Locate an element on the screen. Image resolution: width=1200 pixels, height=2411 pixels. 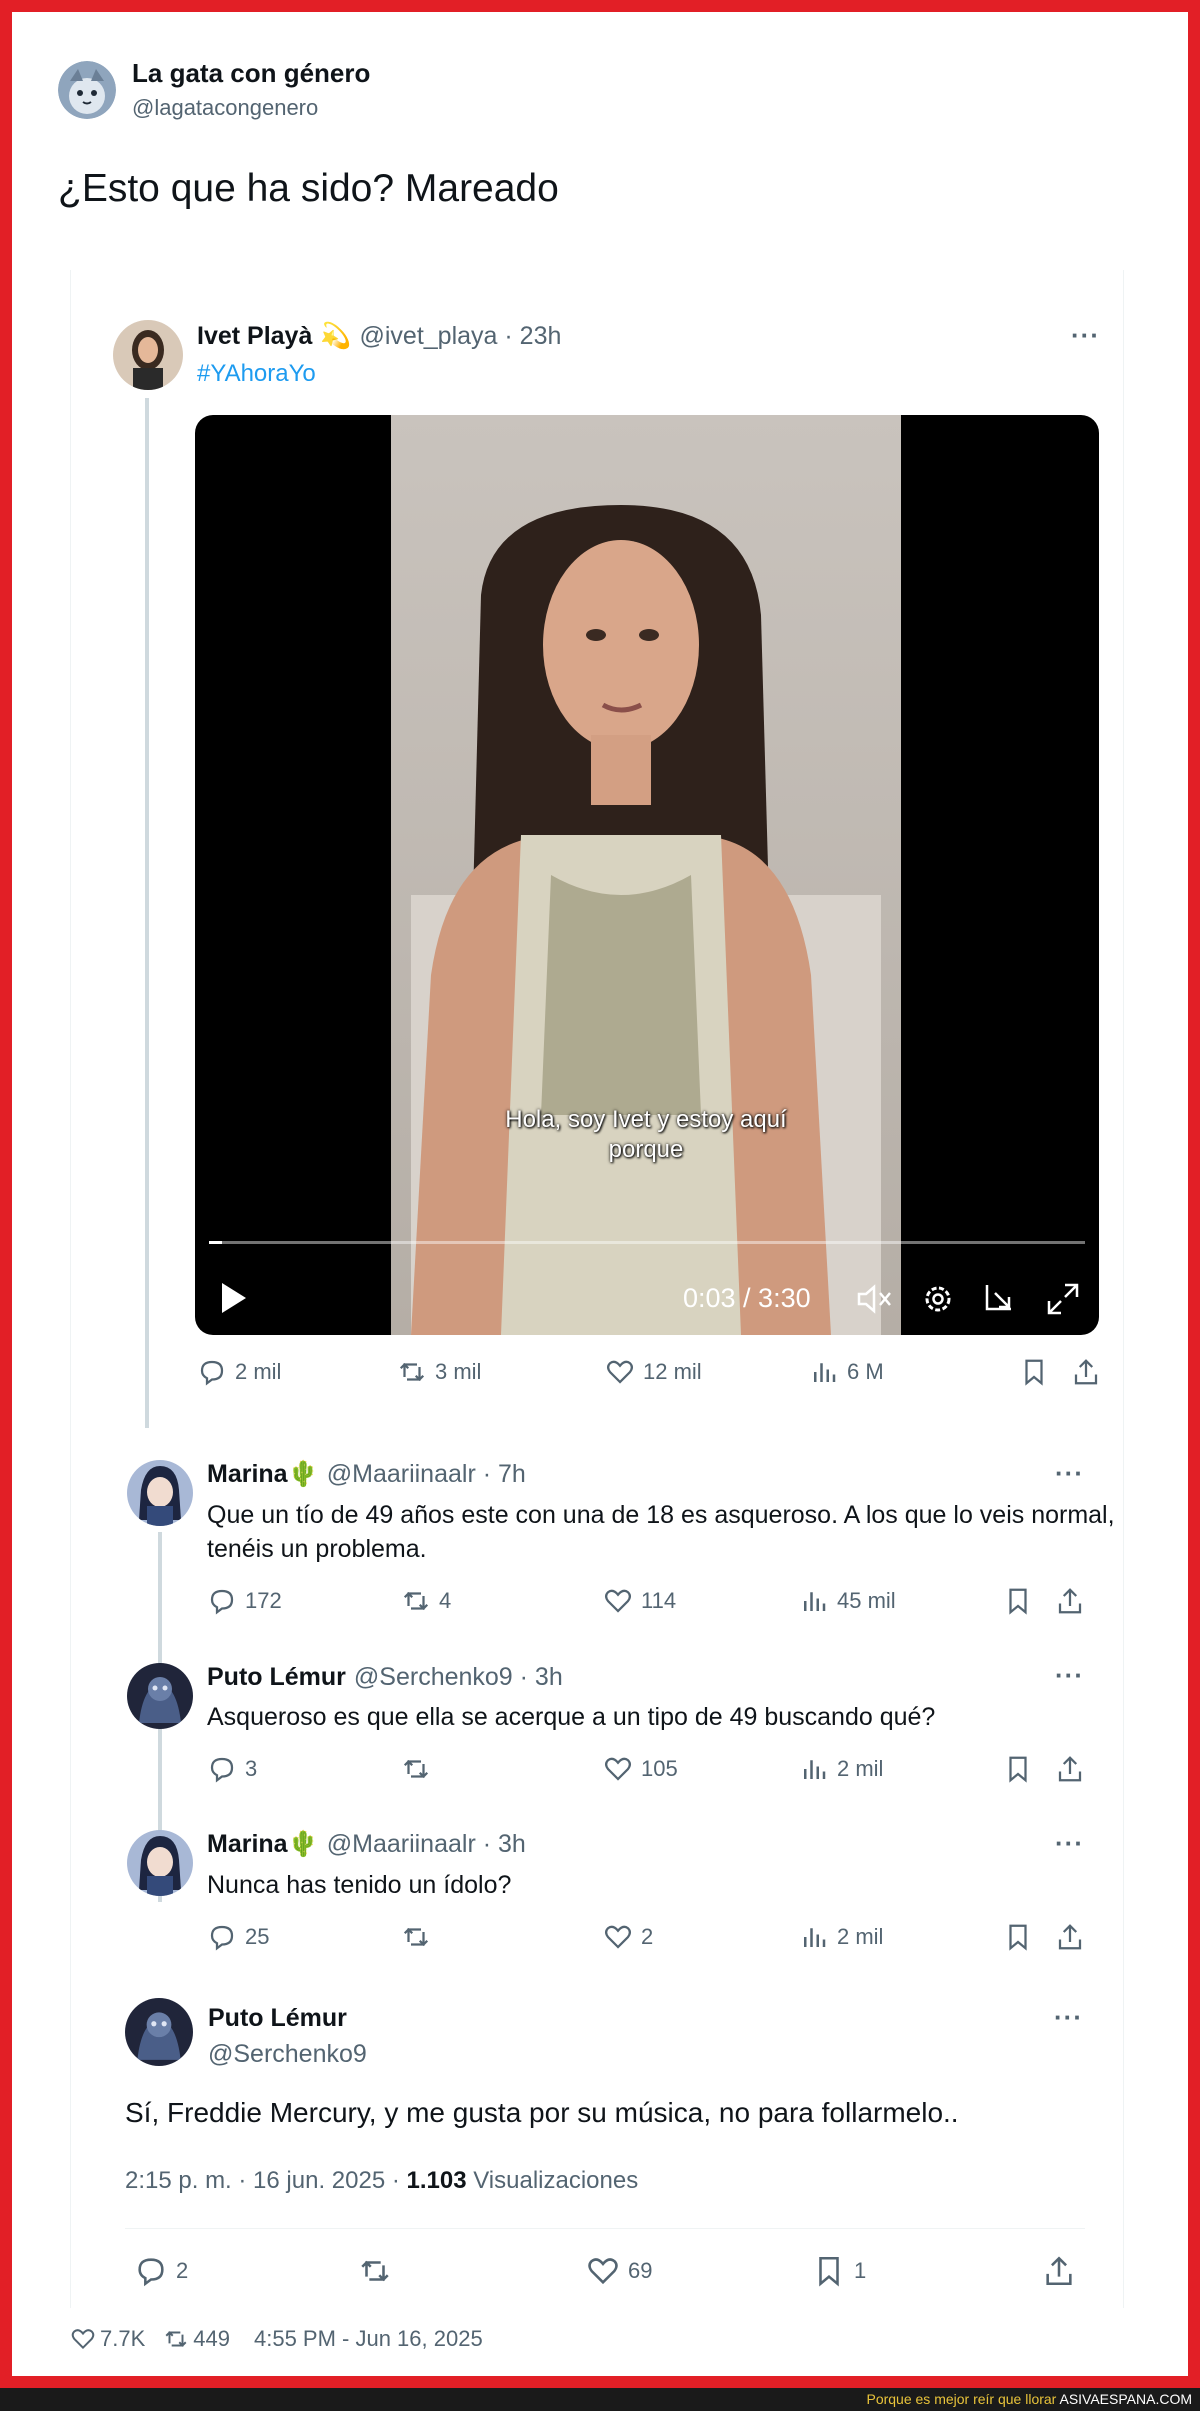
focus-views-count: 1.103 is located at coordinates (436, 2180).